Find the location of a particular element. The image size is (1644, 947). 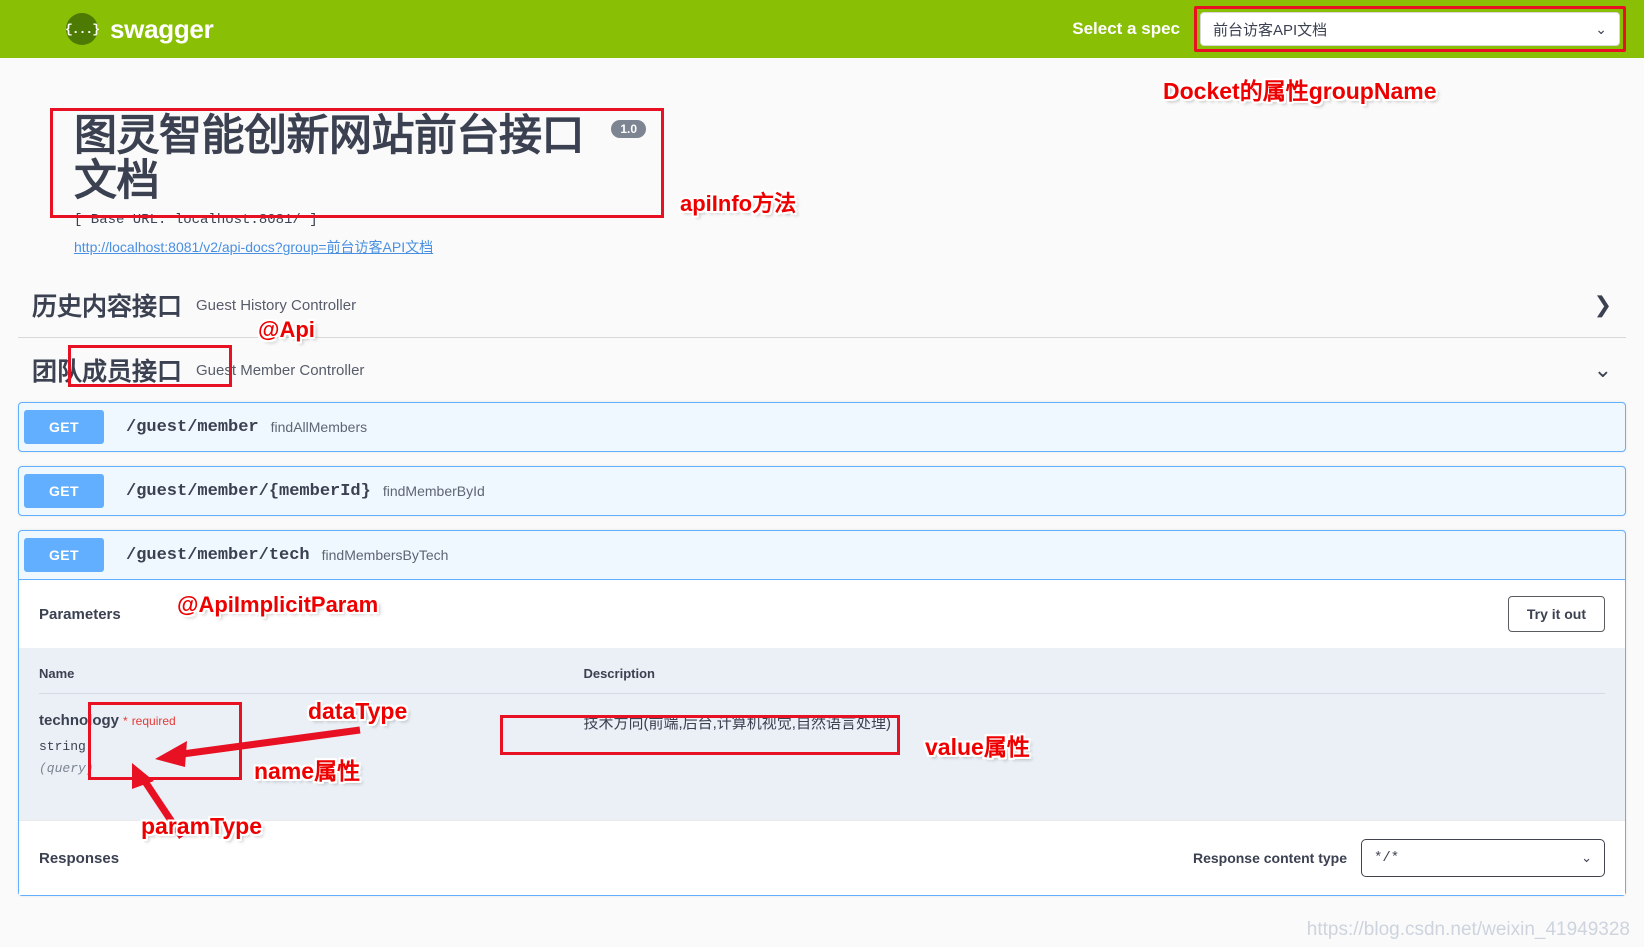

spec-select-highlight-box: 前台访客API文档 ⌄ is located at coordinates (1410, 29).